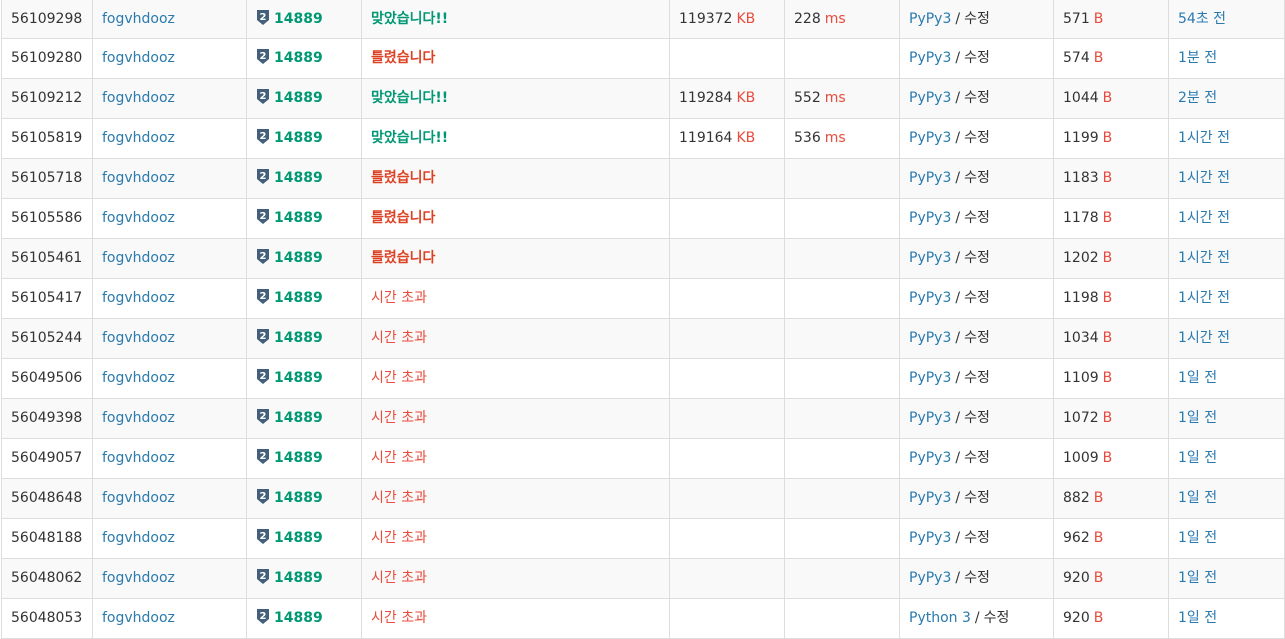  Describe the element at coordinates (1197, 98) in the screenshot. I see `submitted-time-link: 2분 전` at that location.